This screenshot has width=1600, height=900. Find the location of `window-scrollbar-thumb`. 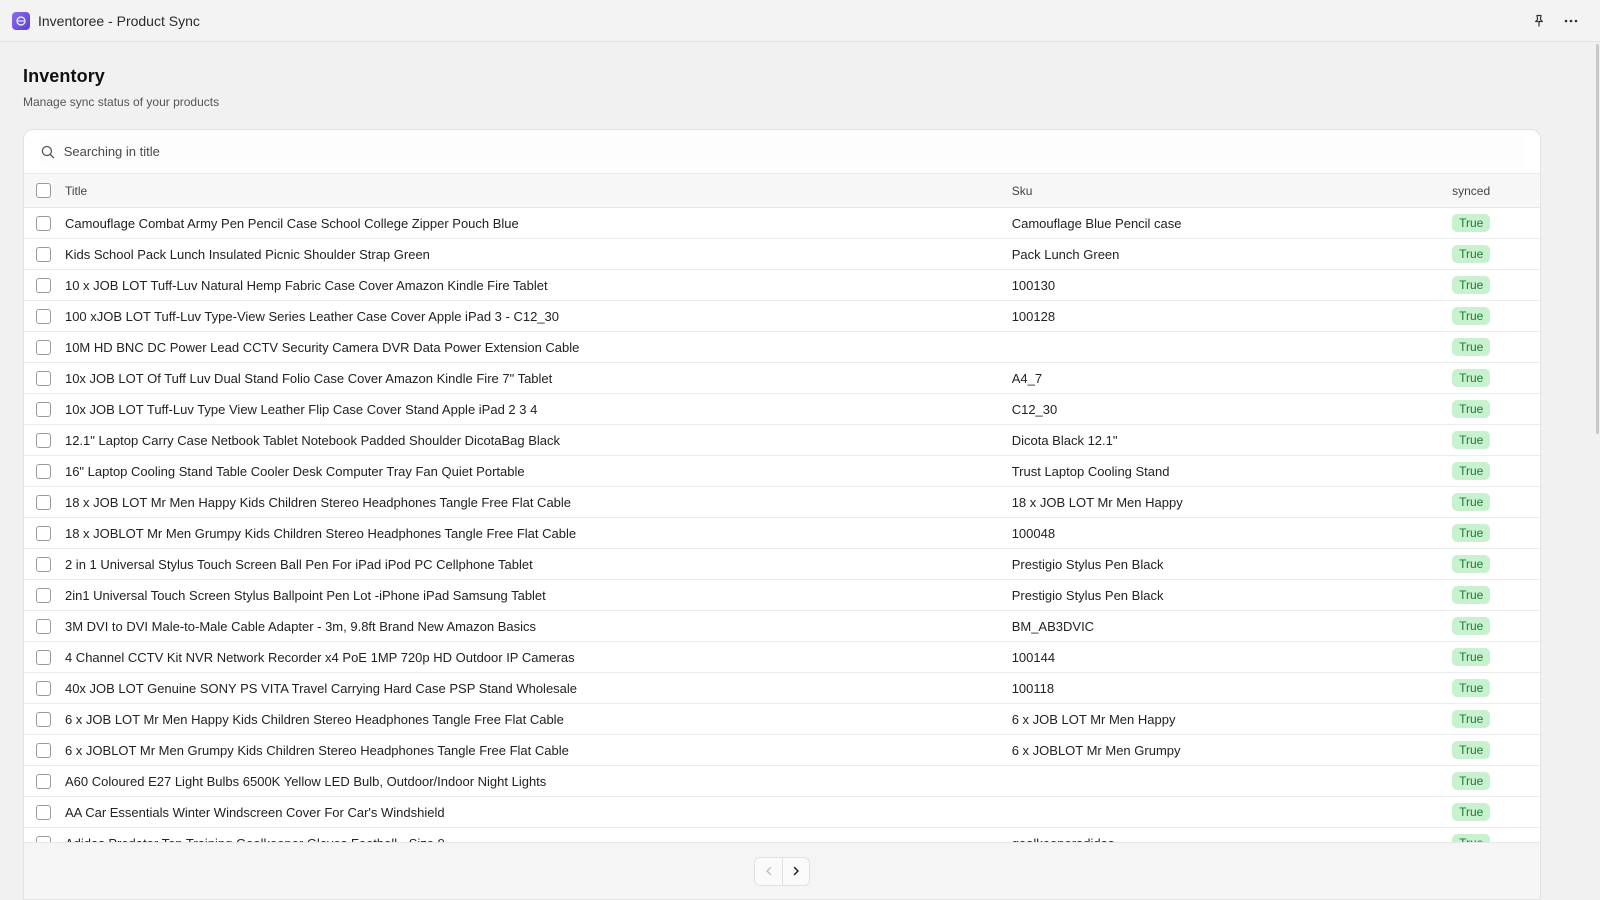

window-scrollbar-thumb is located at coordinates (1597, 239).